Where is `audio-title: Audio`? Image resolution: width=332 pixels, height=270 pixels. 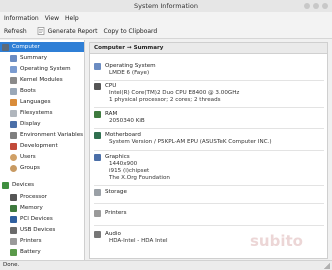 audio-title: Audio is located at coordinates (113, 234).